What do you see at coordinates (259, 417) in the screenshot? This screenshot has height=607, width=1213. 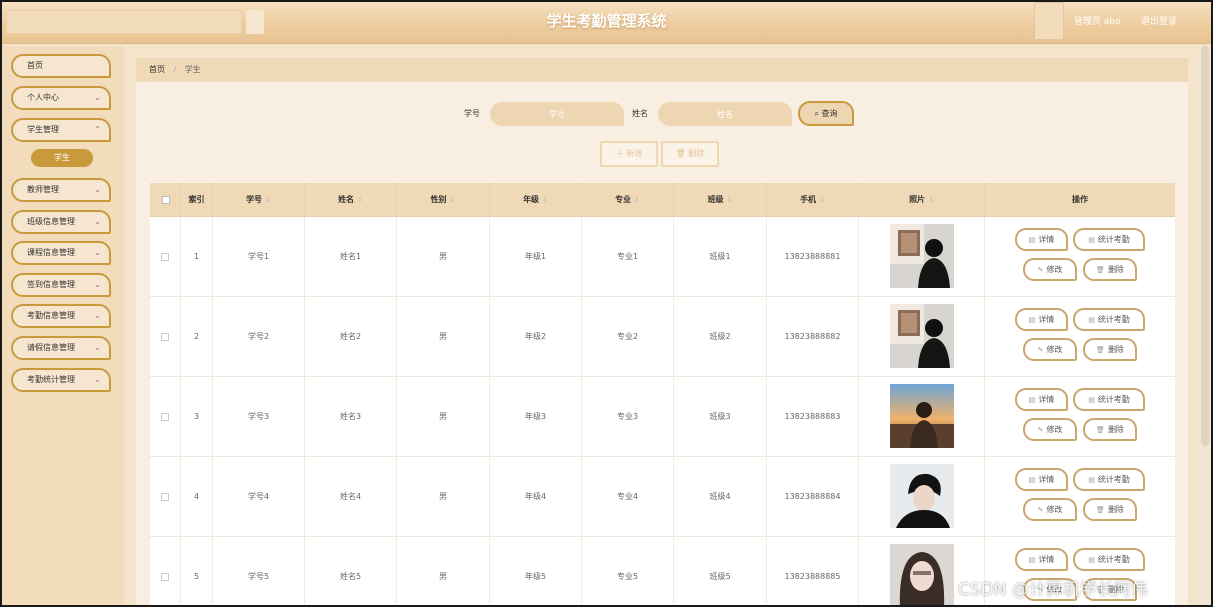 I see `cell-id: 学号3` at bounding box center [259, 417].